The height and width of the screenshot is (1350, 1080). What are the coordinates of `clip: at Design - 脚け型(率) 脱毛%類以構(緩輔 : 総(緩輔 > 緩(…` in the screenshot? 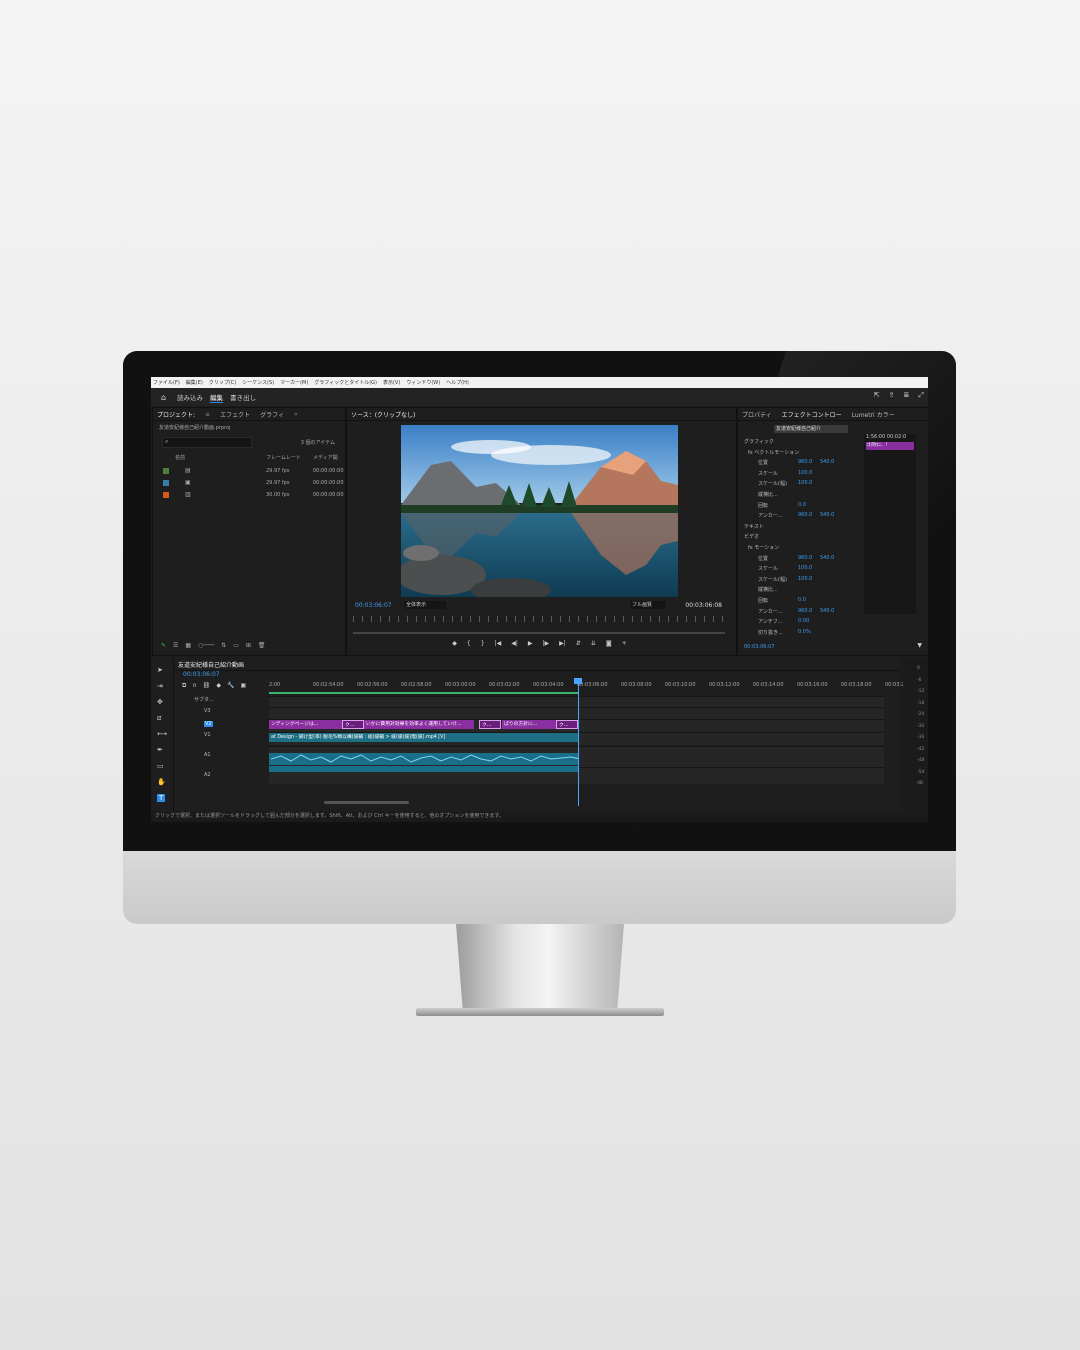 It's located at (423, 737).